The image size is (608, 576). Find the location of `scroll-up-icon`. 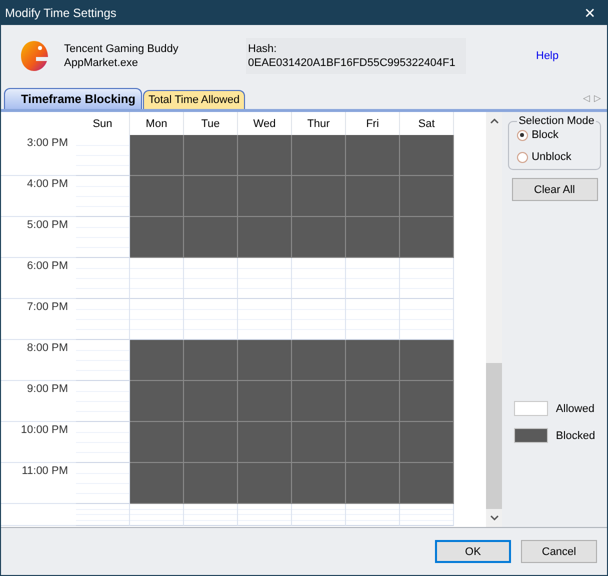

scroll-up-icon is located at coordinates (494, 121).